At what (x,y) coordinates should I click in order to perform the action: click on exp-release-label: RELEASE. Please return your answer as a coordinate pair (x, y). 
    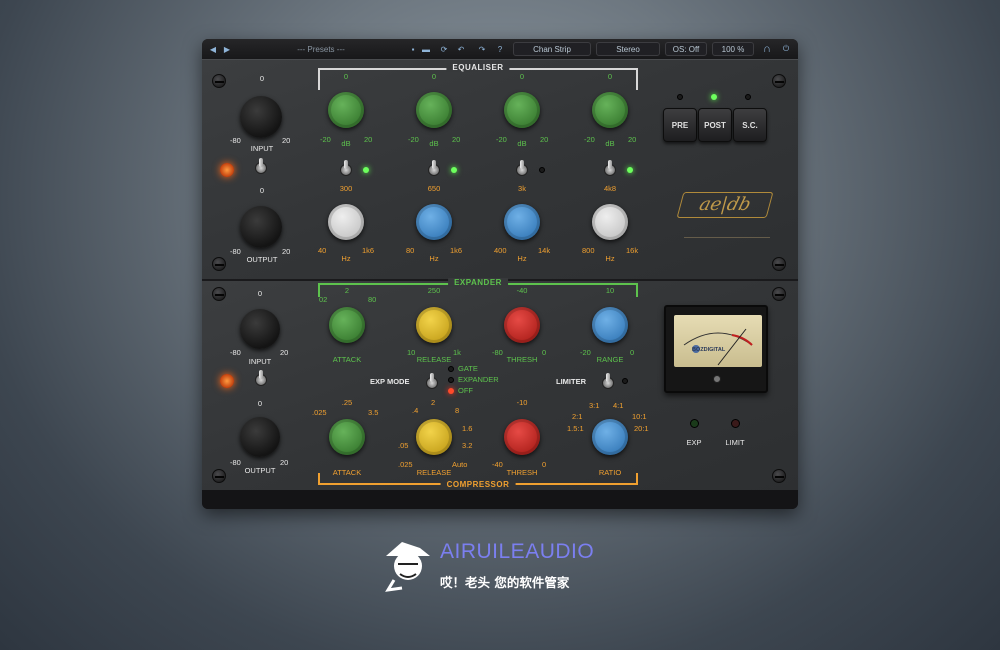
    Looking at the image, I should click on (434, 359).